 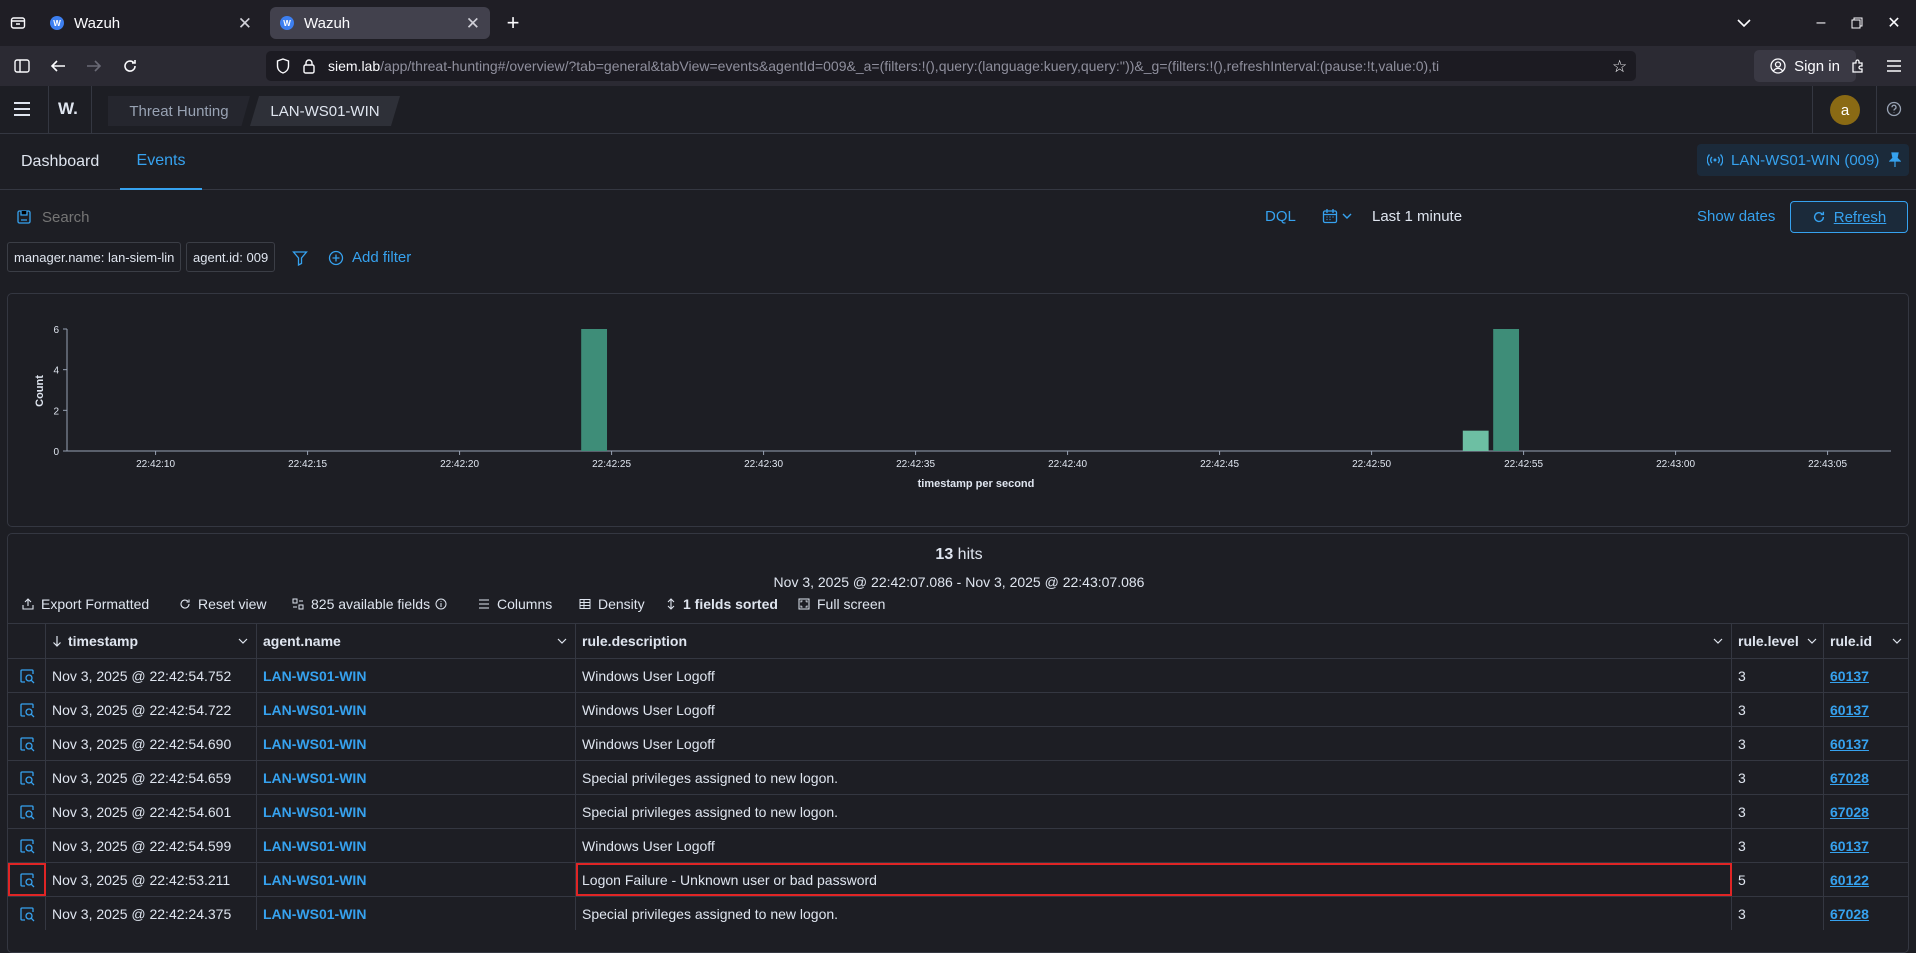 What do you see at coordinates (161, 162) in the screenshot?
I see `tab-events: Events` at bounding box center [161, 162].